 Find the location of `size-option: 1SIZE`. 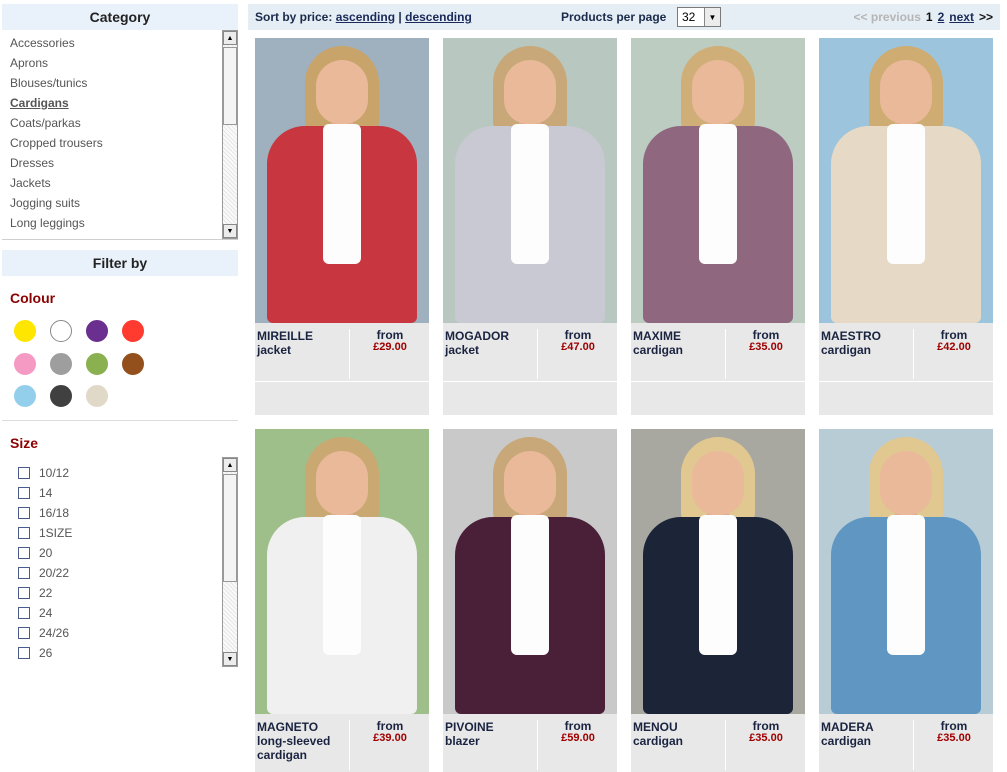

size-option: 1SIZE is located at coordinates (128, 533).